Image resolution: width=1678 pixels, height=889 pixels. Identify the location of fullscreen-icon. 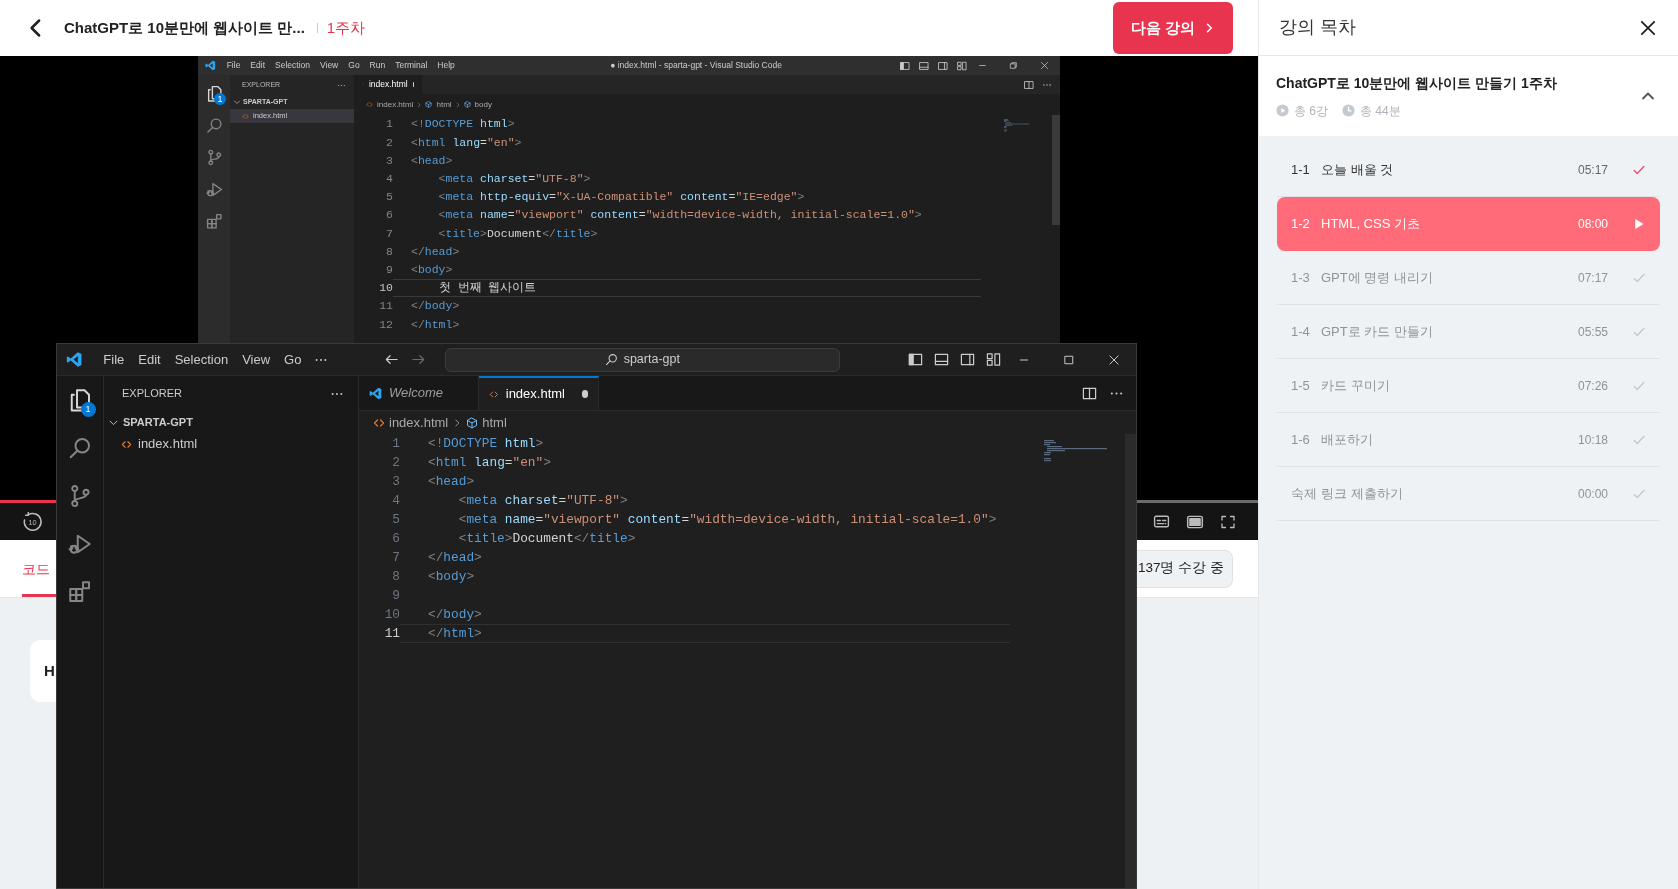
(1228, 521).